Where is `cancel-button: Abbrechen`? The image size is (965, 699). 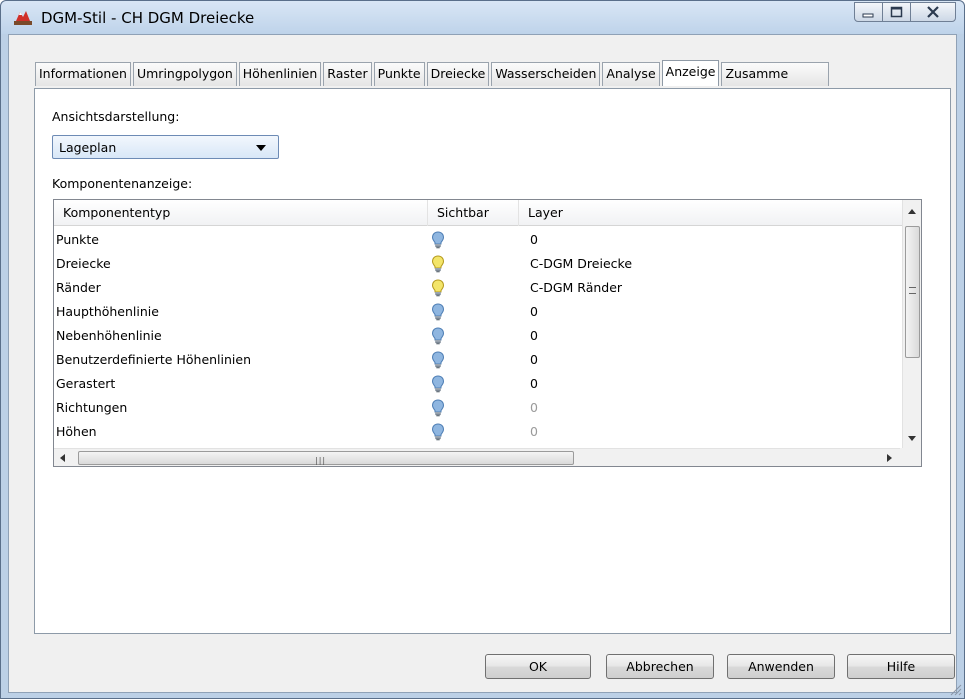
cancel-button: Abbrechen is located at coordinates (660, 666).